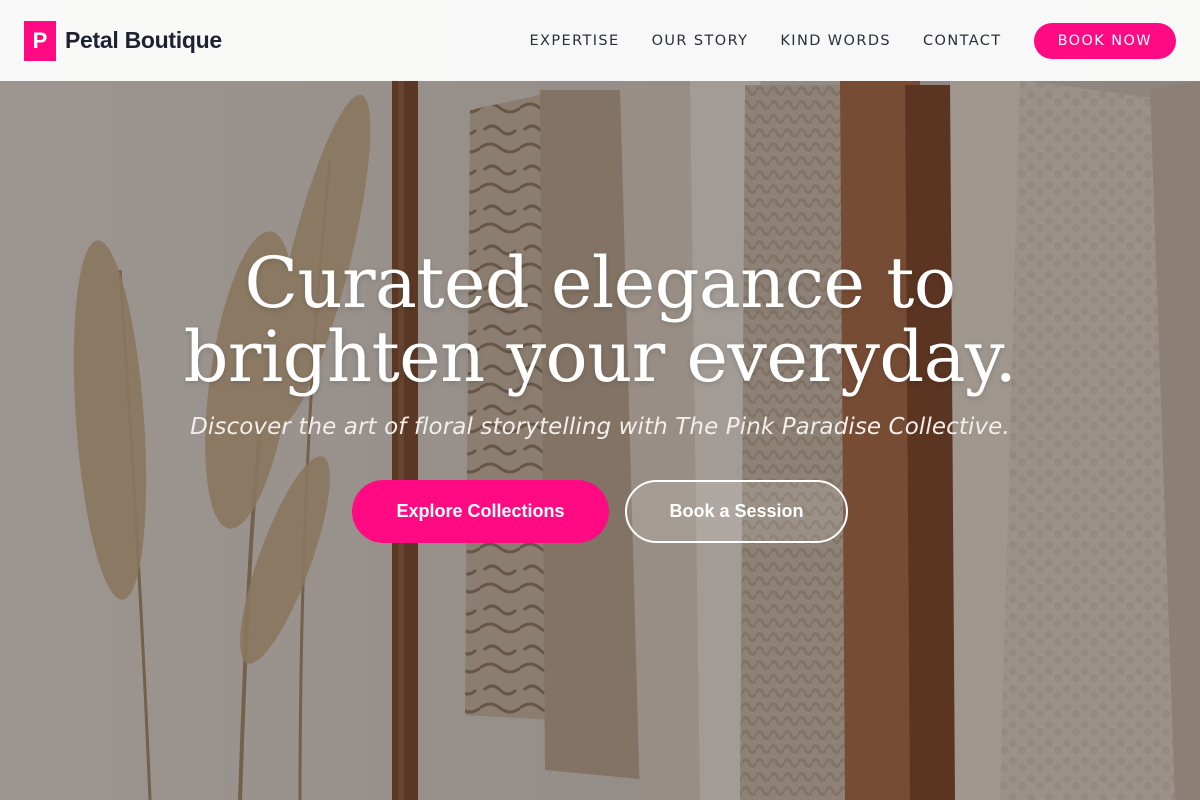  What do you see at coordinates (40, 40) in the screenshot?
I see `brand-mark-icon: P` at bounding box center [40, 40].